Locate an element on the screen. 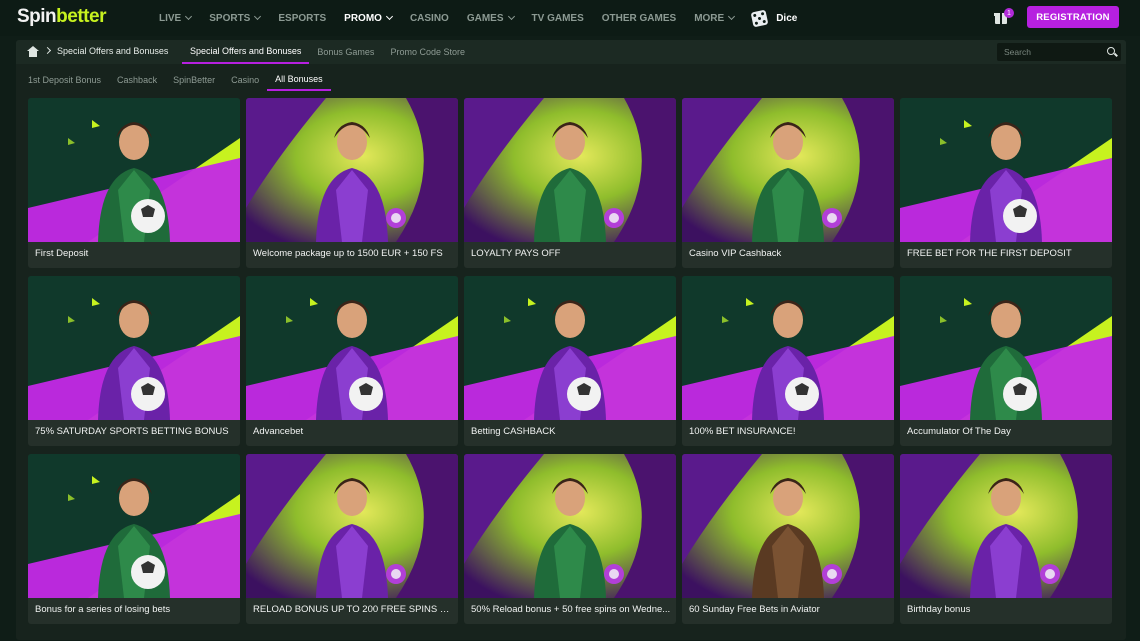  search-placeholder: Search is located at coordinates (1017, 52).